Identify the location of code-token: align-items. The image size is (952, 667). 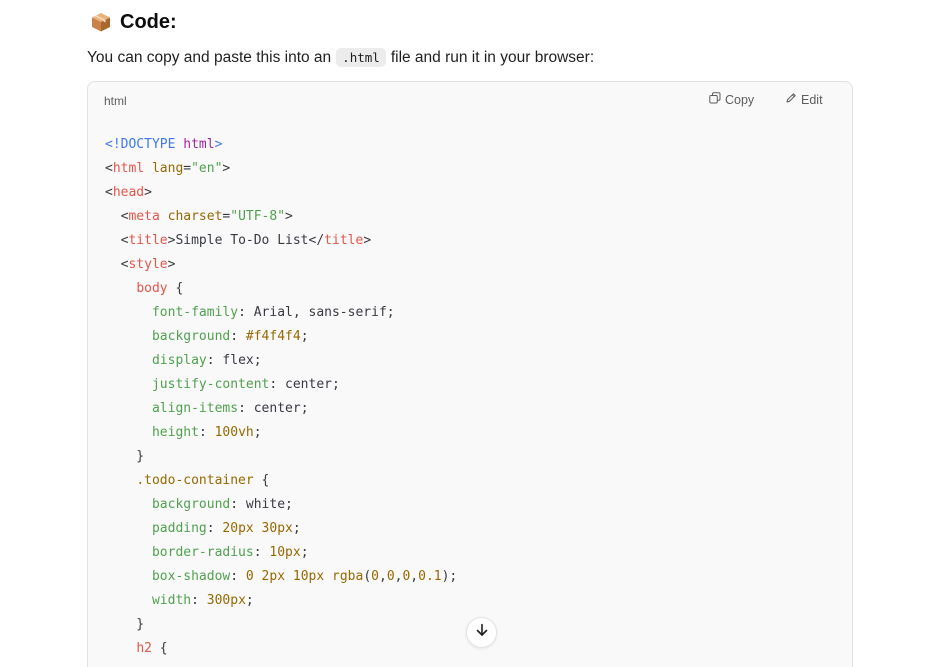
(195, 408).